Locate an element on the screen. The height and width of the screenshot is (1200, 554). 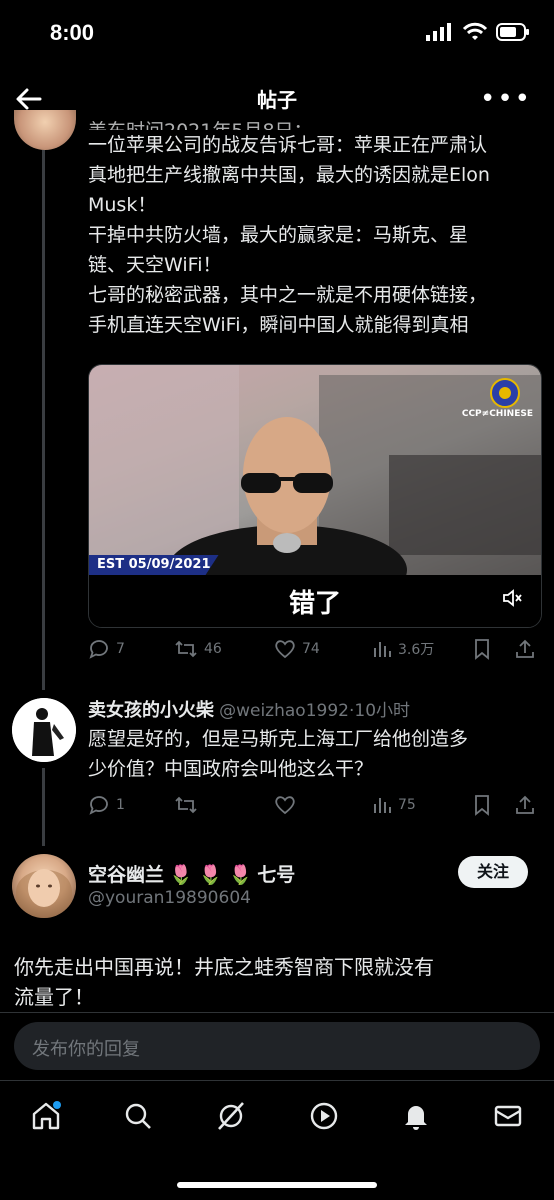
author-name-suffix: 七号 is located at coordinates (276, 875).